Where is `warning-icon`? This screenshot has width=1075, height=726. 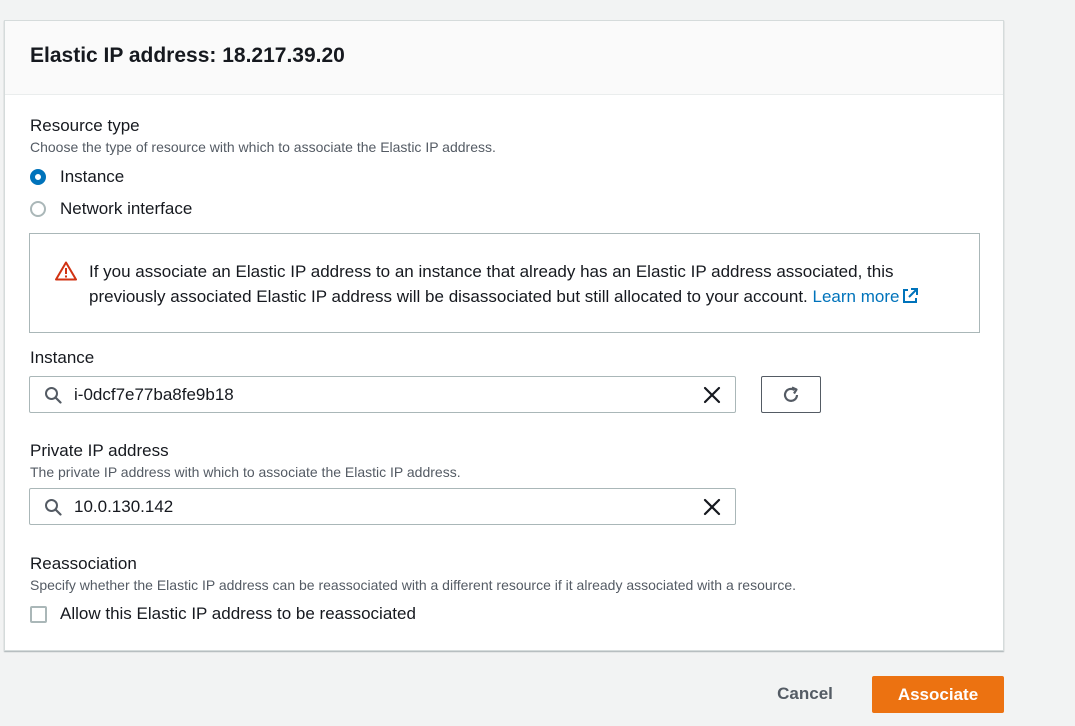 warning-icon is located at coordinates (66, 271).